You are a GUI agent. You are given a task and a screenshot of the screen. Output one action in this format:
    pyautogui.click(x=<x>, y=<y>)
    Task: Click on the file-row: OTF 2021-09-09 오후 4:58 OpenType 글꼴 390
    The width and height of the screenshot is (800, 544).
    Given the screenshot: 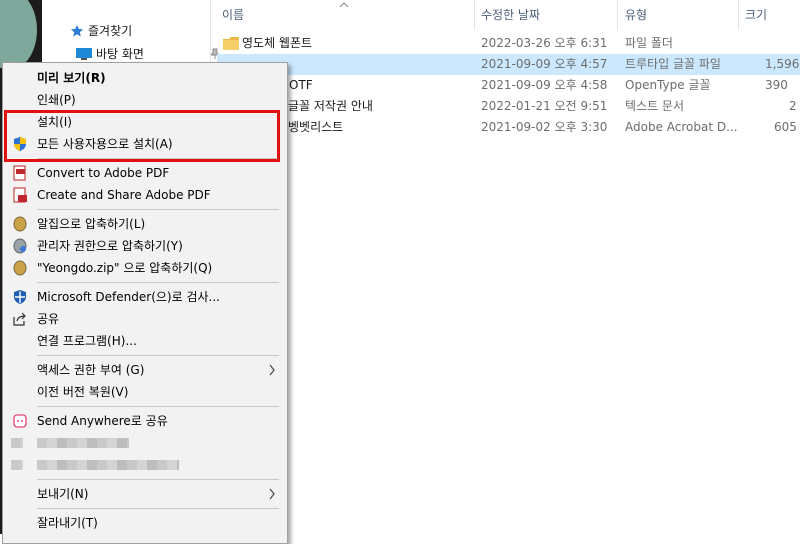 What is the action you would take?
    pyautogui.click(x=508, y=85)
    